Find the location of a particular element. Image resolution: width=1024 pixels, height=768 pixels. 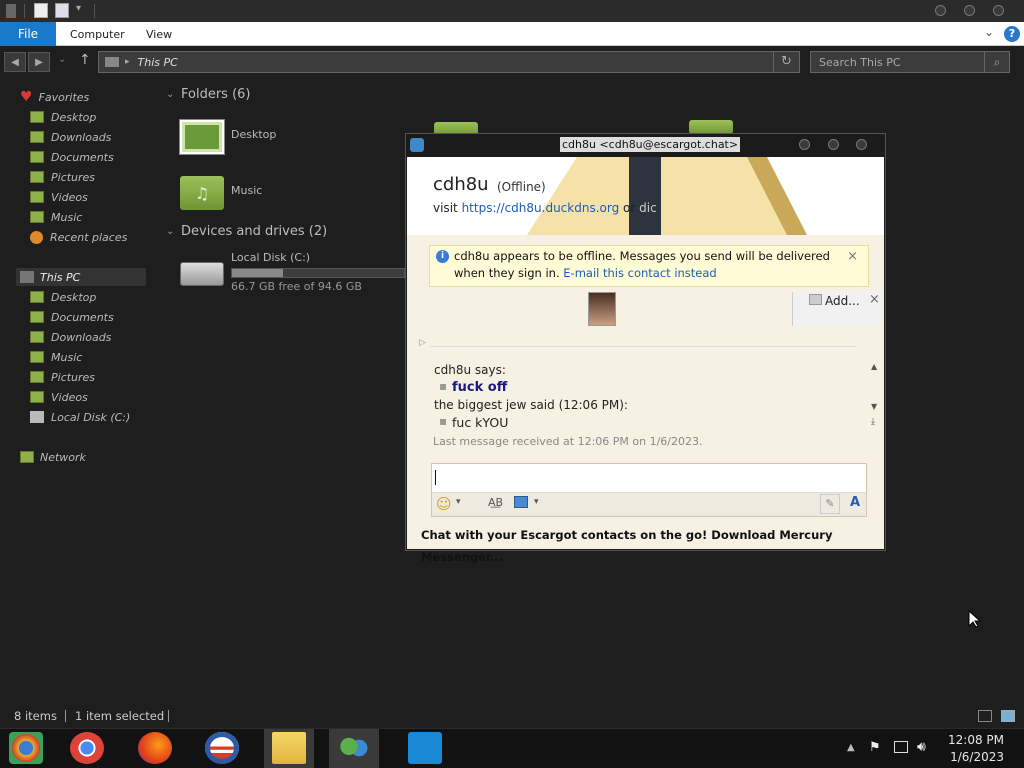

sidebar-item-label: Videos is located at coordinates (69, 197).